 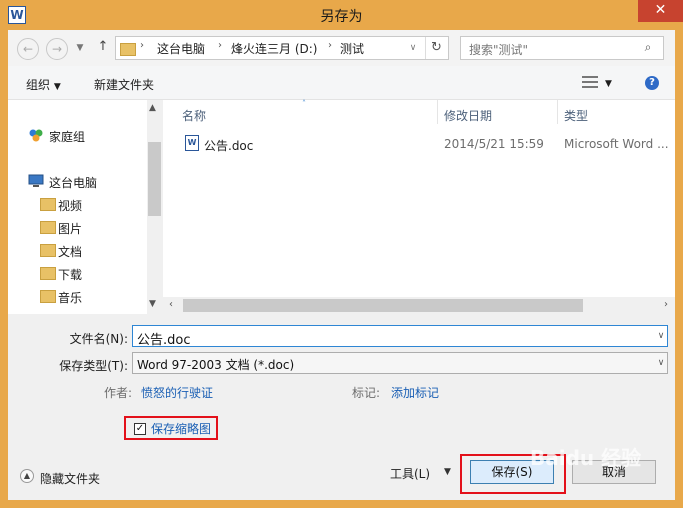 What do you see at coordinates (652, 83) in the screenshot?
I see `help-icon: ?` at bounding box center [652, 83].